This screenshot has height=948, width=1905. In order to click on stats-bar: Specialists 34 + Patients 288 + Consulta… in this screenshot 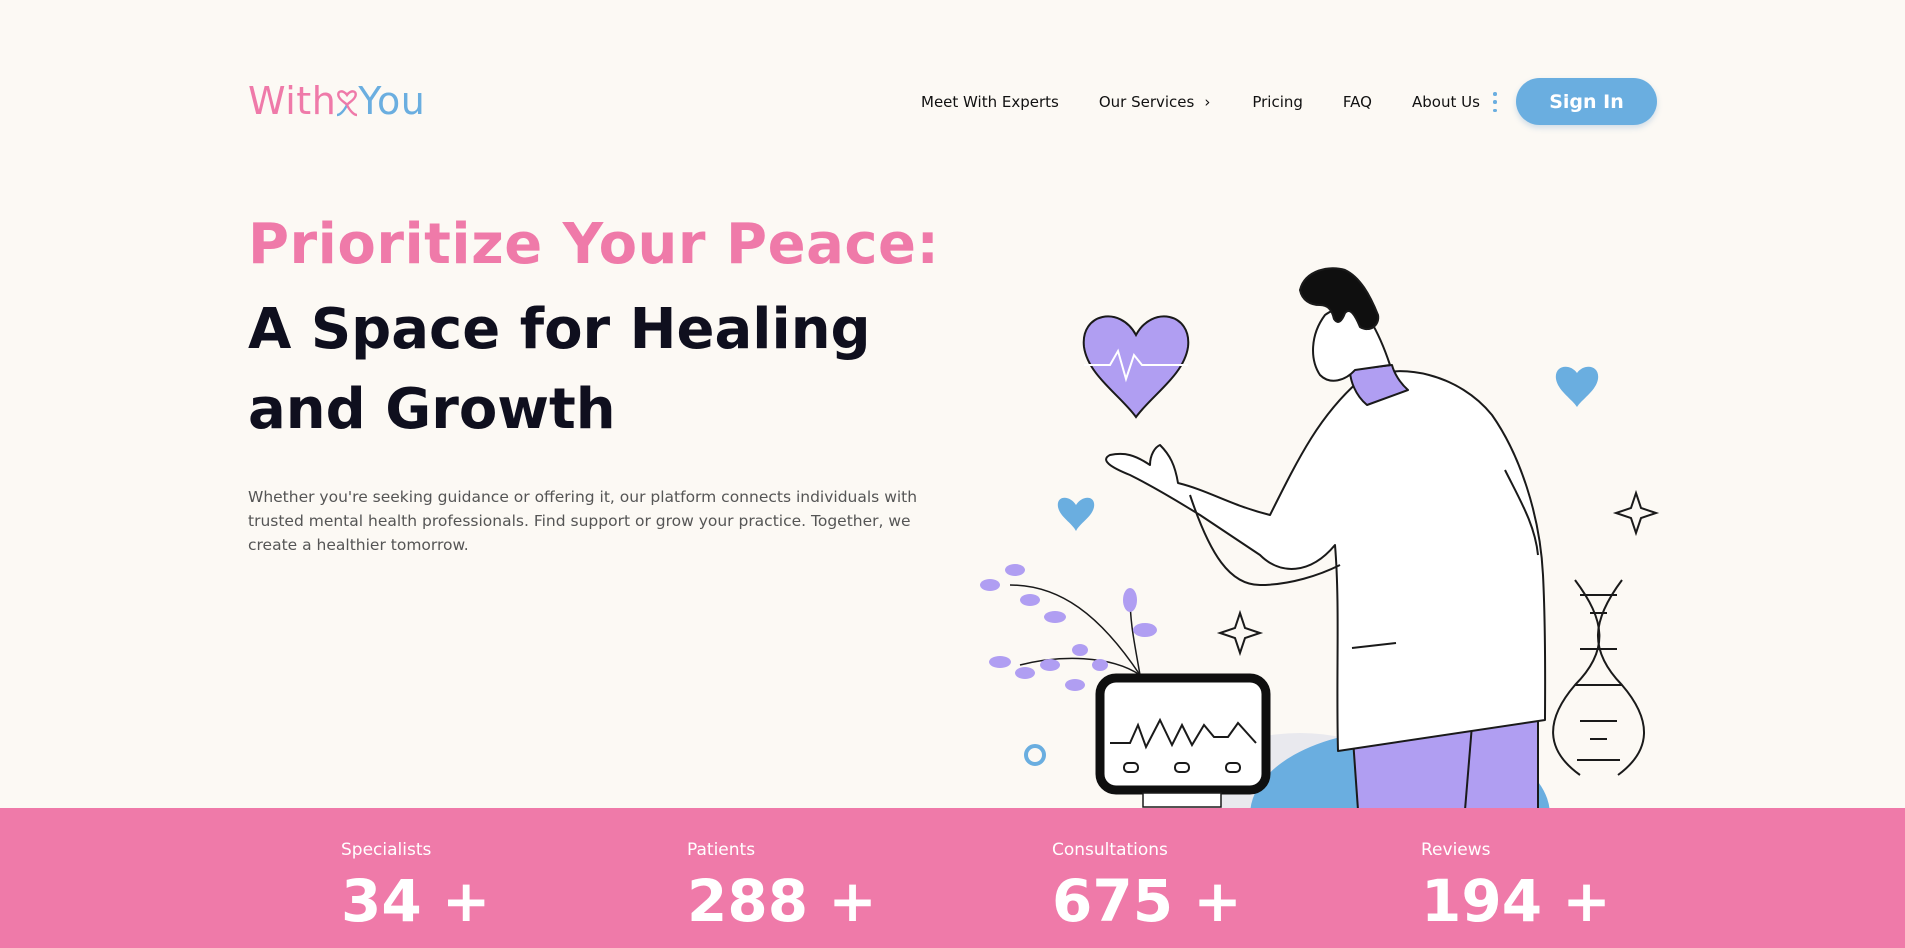, I will do `click(952, 878)`.